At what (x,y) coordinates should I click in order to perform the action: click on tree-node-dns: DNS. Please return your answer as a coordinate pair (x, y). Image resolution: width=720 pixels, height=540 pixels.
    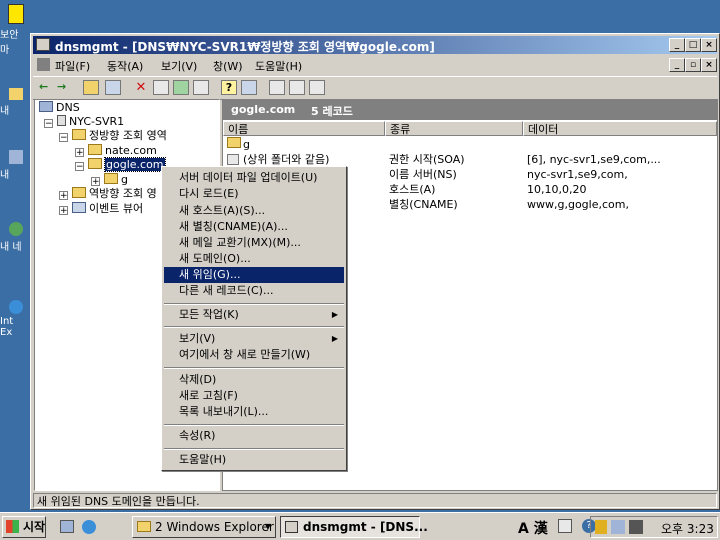
    Looking at the image, I should click on (59, 108).